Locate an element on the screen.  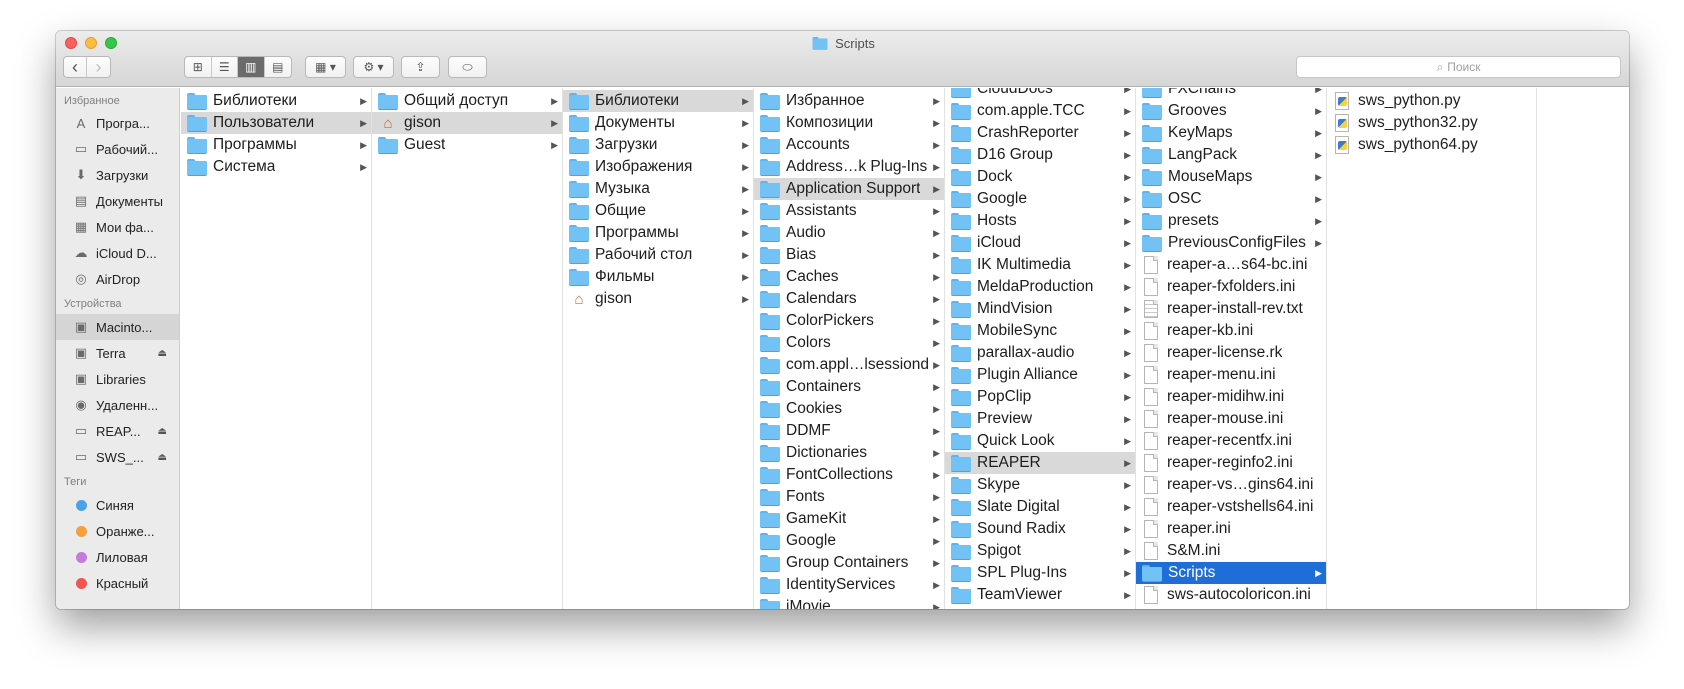
list-item: Audio ▶ is located at coordinates (849, 233).